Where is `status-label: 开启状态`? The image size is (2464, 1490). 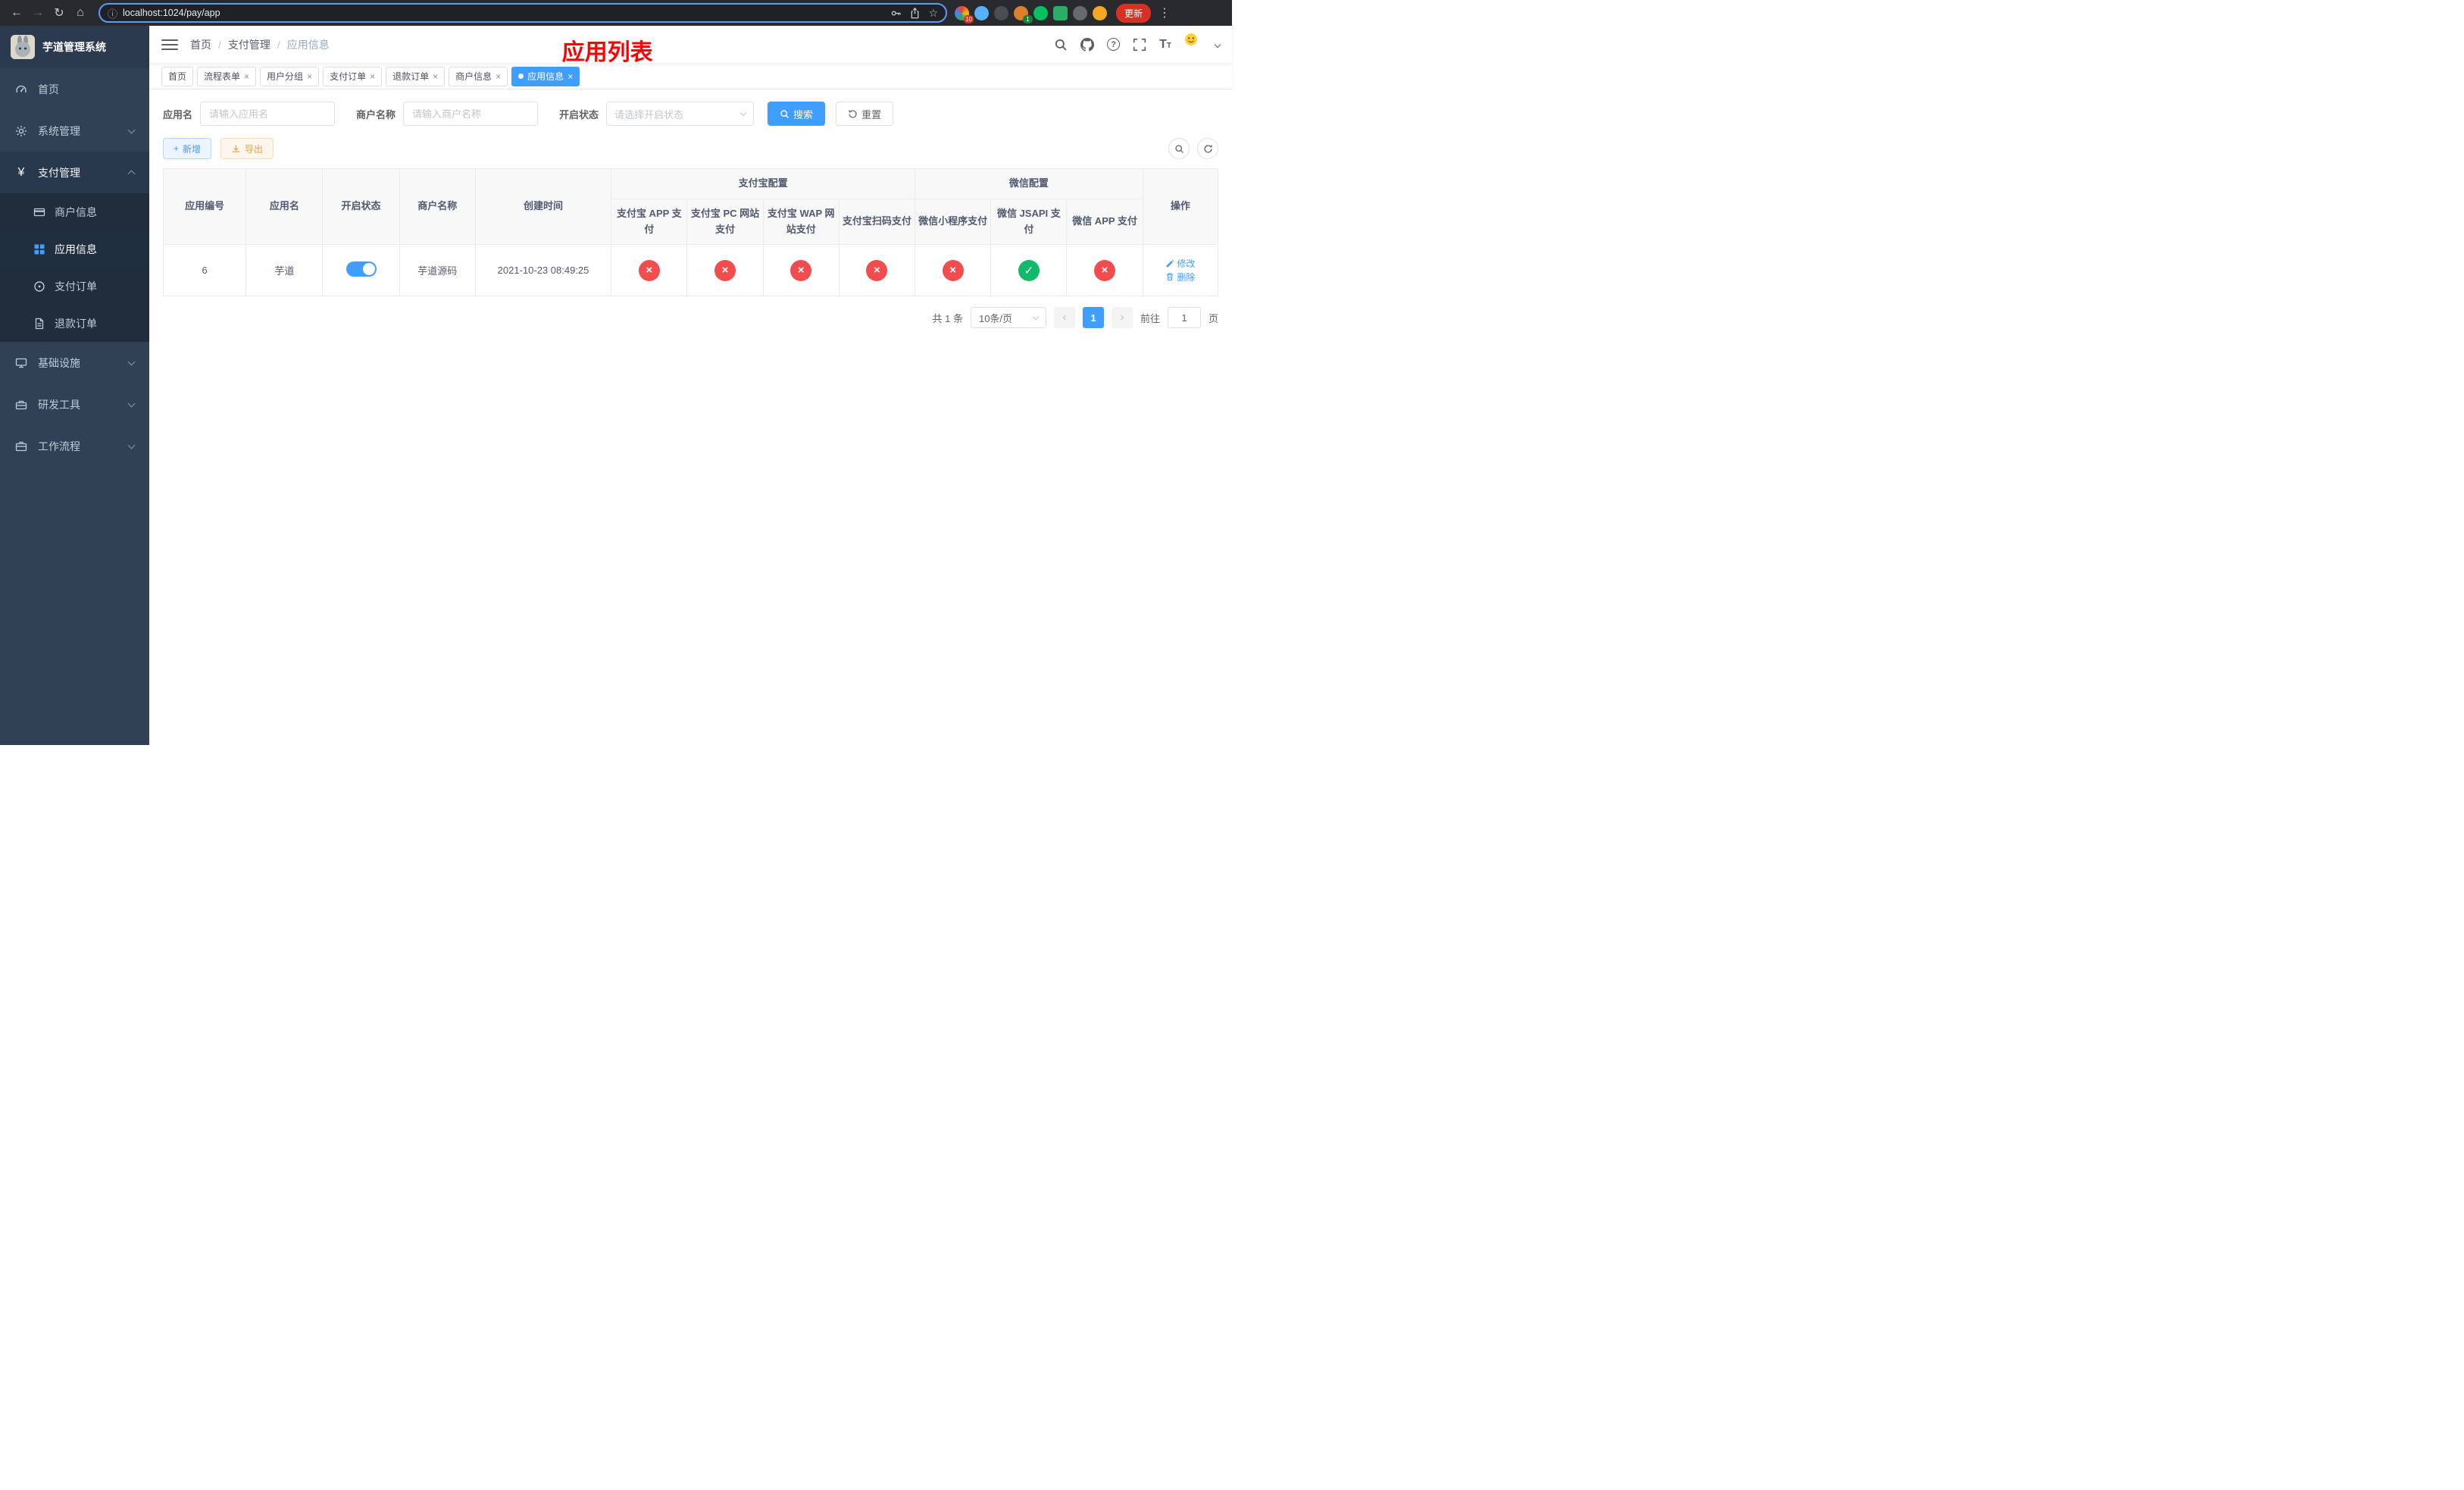
status-label: 开启状态 is located at coordinates (579, 114).